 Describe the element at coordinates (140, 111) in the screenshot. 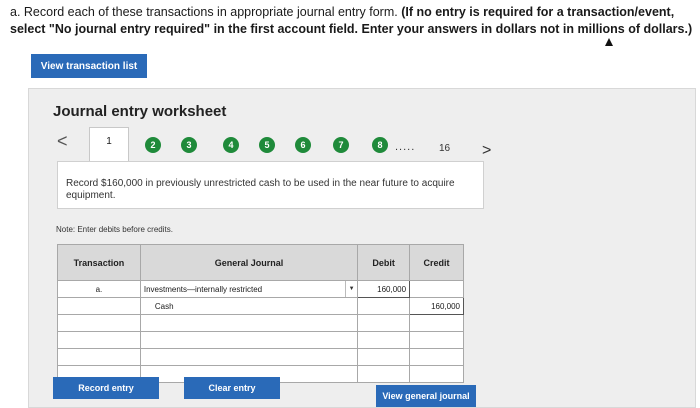

I see `worksheet-title: Journal entry worksheet` at that location.